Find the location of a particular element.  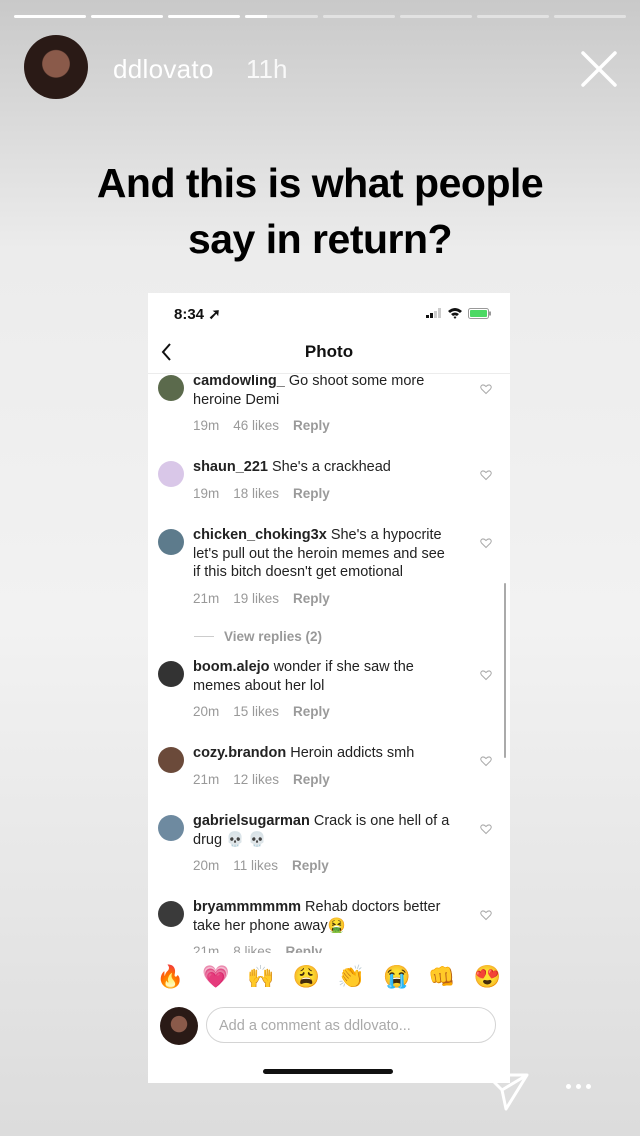

comment-meta: 20m 11 likes Reply is located at coordinates (261, 865).